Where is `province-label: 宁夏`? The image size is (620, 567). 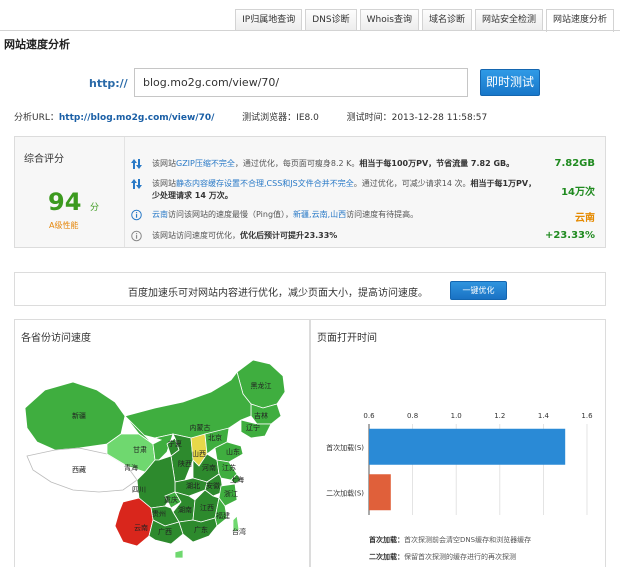 province-label: 宁夏 is located at coordinates (175, 443).